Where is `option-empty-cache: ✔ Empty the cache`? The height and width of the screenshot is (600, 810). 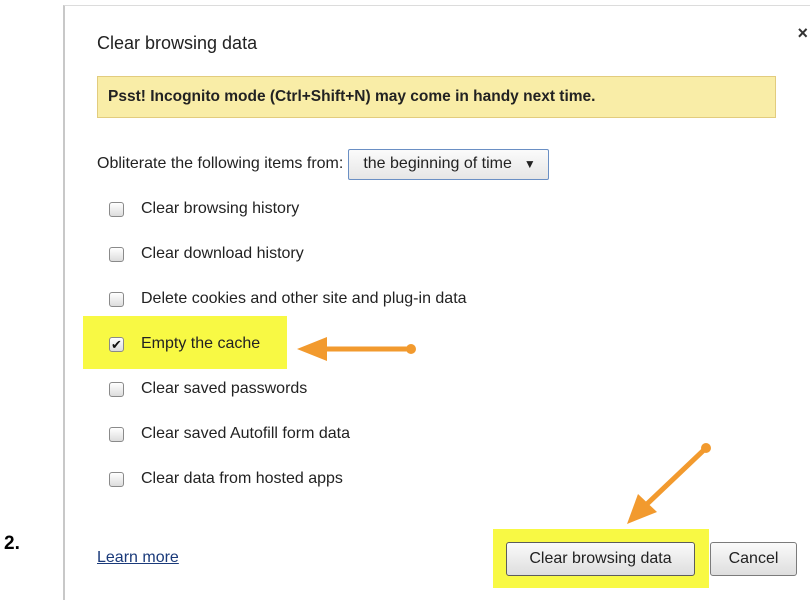 option-empty-cache: ✔ Empty the cache is located at coordinates (184, 344).